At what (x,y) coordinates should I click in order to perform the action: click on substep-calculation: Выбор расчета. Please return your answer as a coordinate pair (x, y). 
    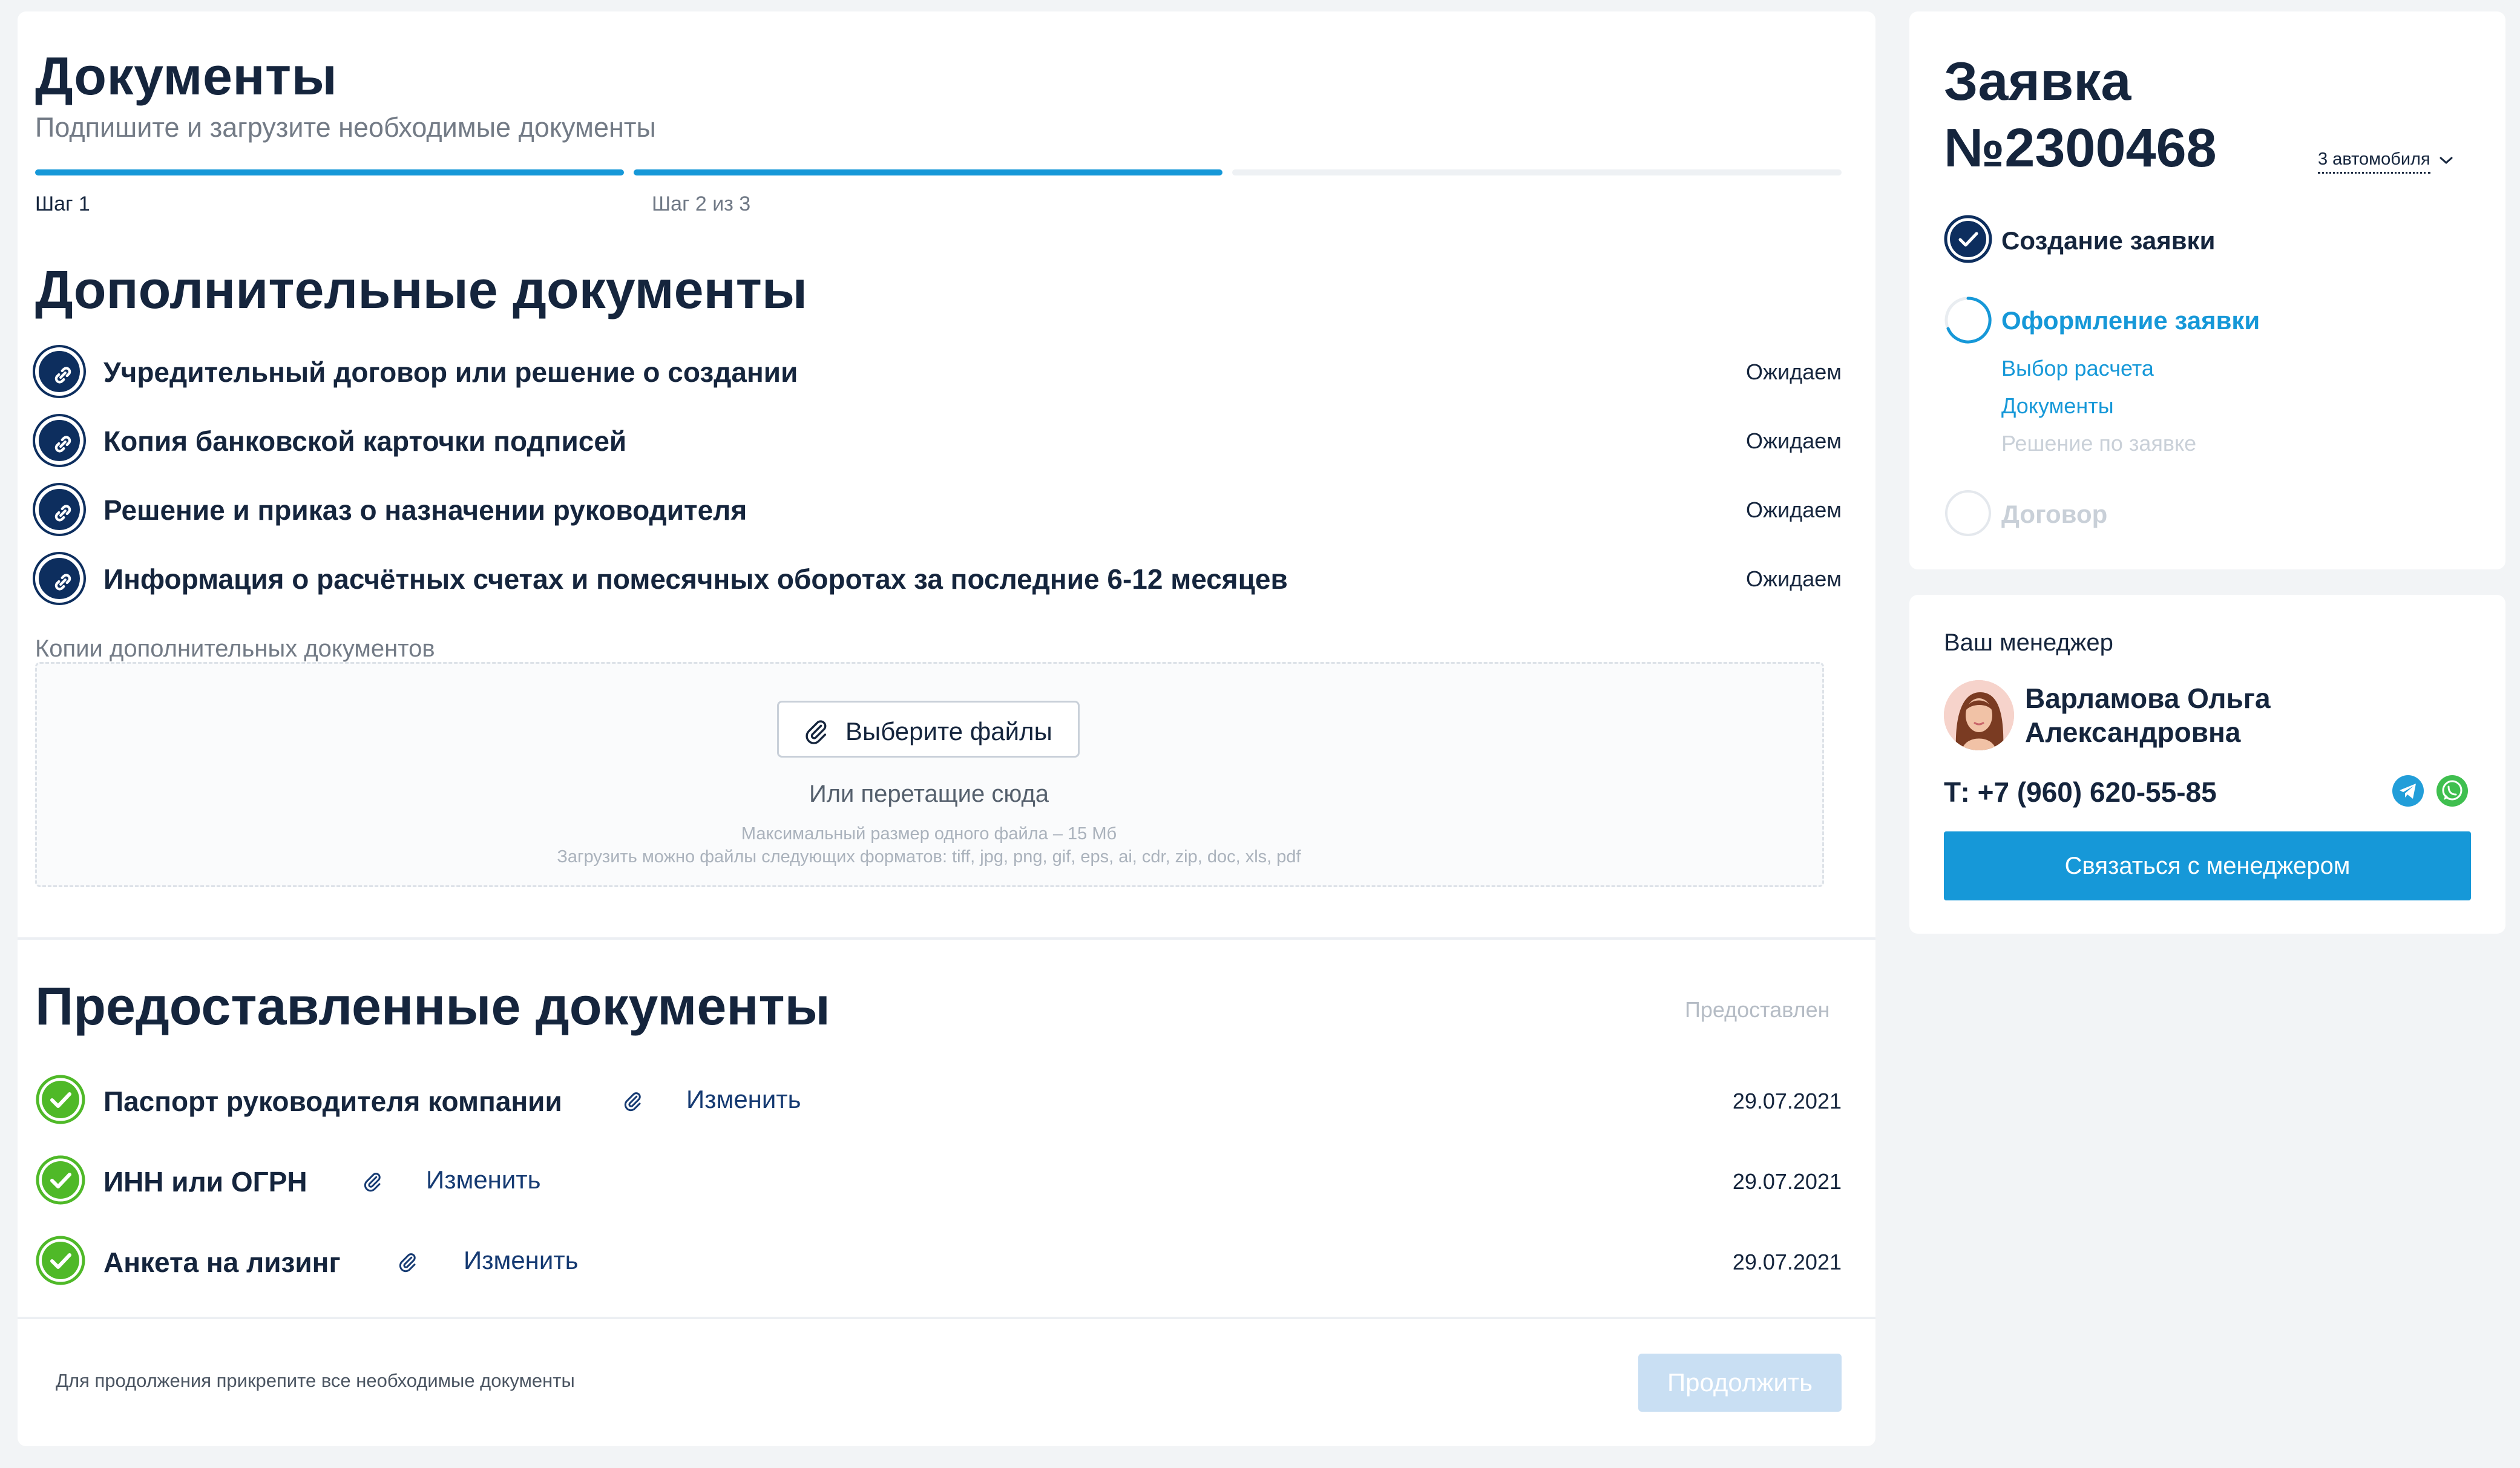
    Looking at the image, I should click on (2077, 368).